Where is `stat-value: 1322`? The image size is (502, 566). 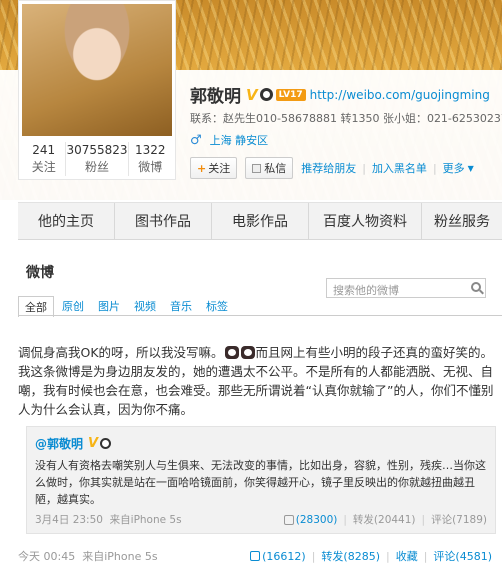
stat-value: 1322 is located at coordinates (150, 150).